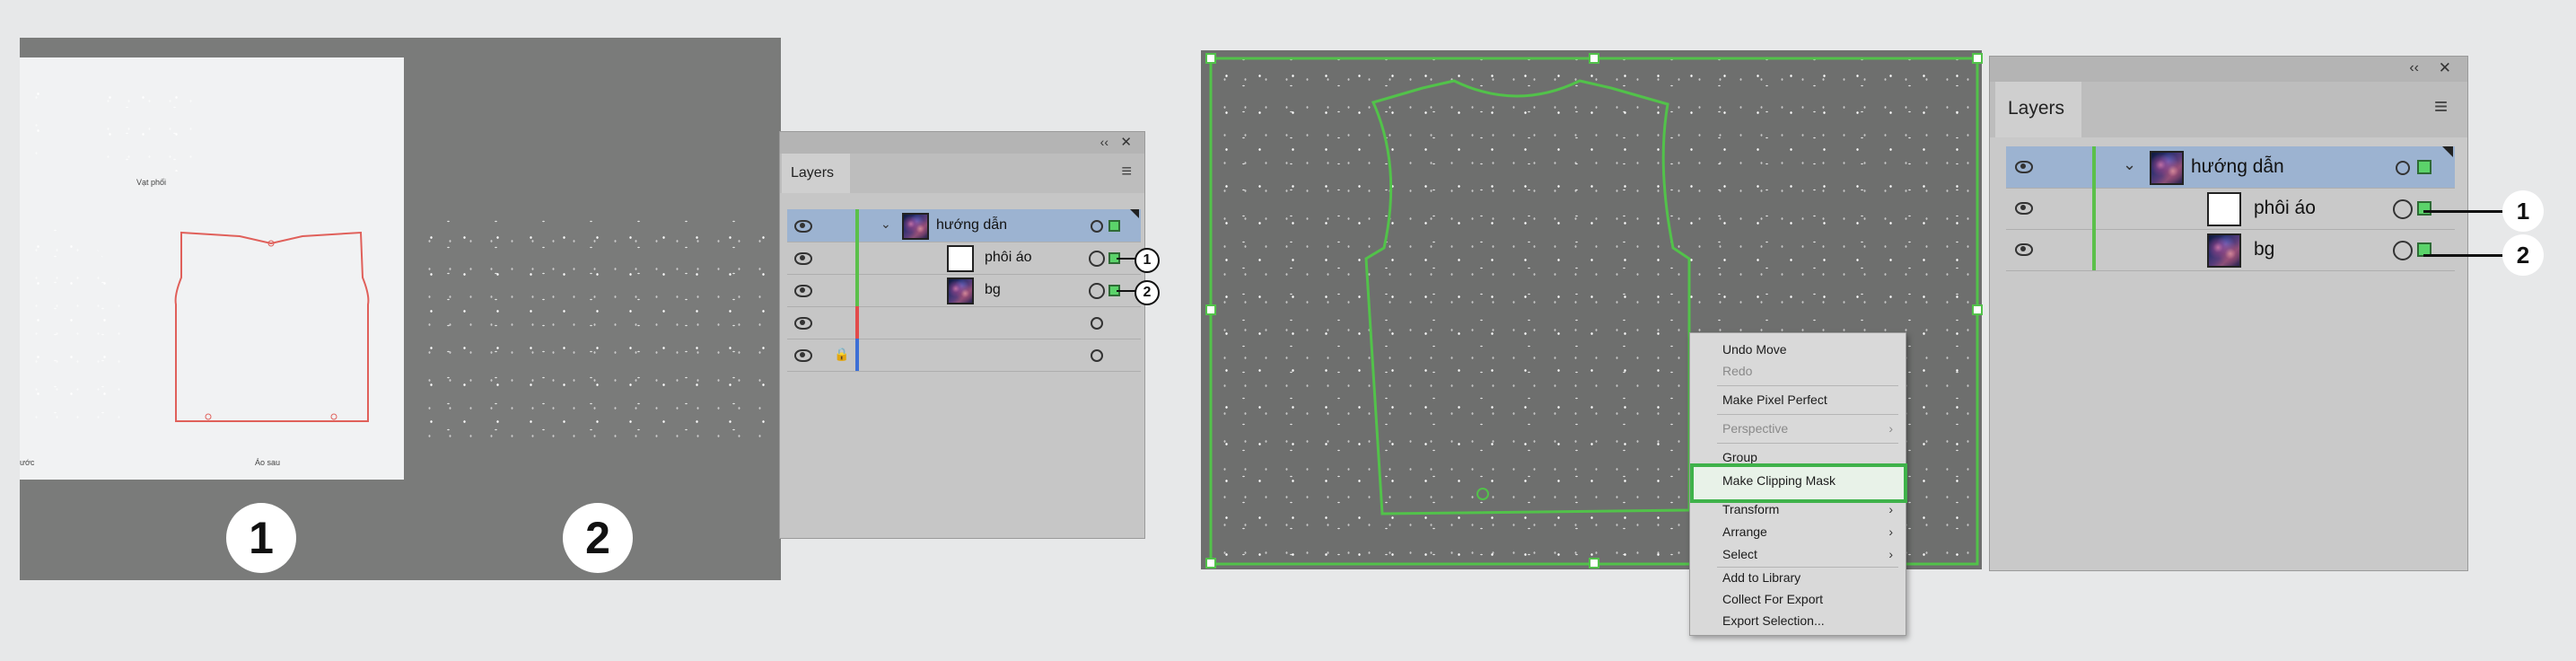  I want to click on back-pattern-outline, so click(272, 326).